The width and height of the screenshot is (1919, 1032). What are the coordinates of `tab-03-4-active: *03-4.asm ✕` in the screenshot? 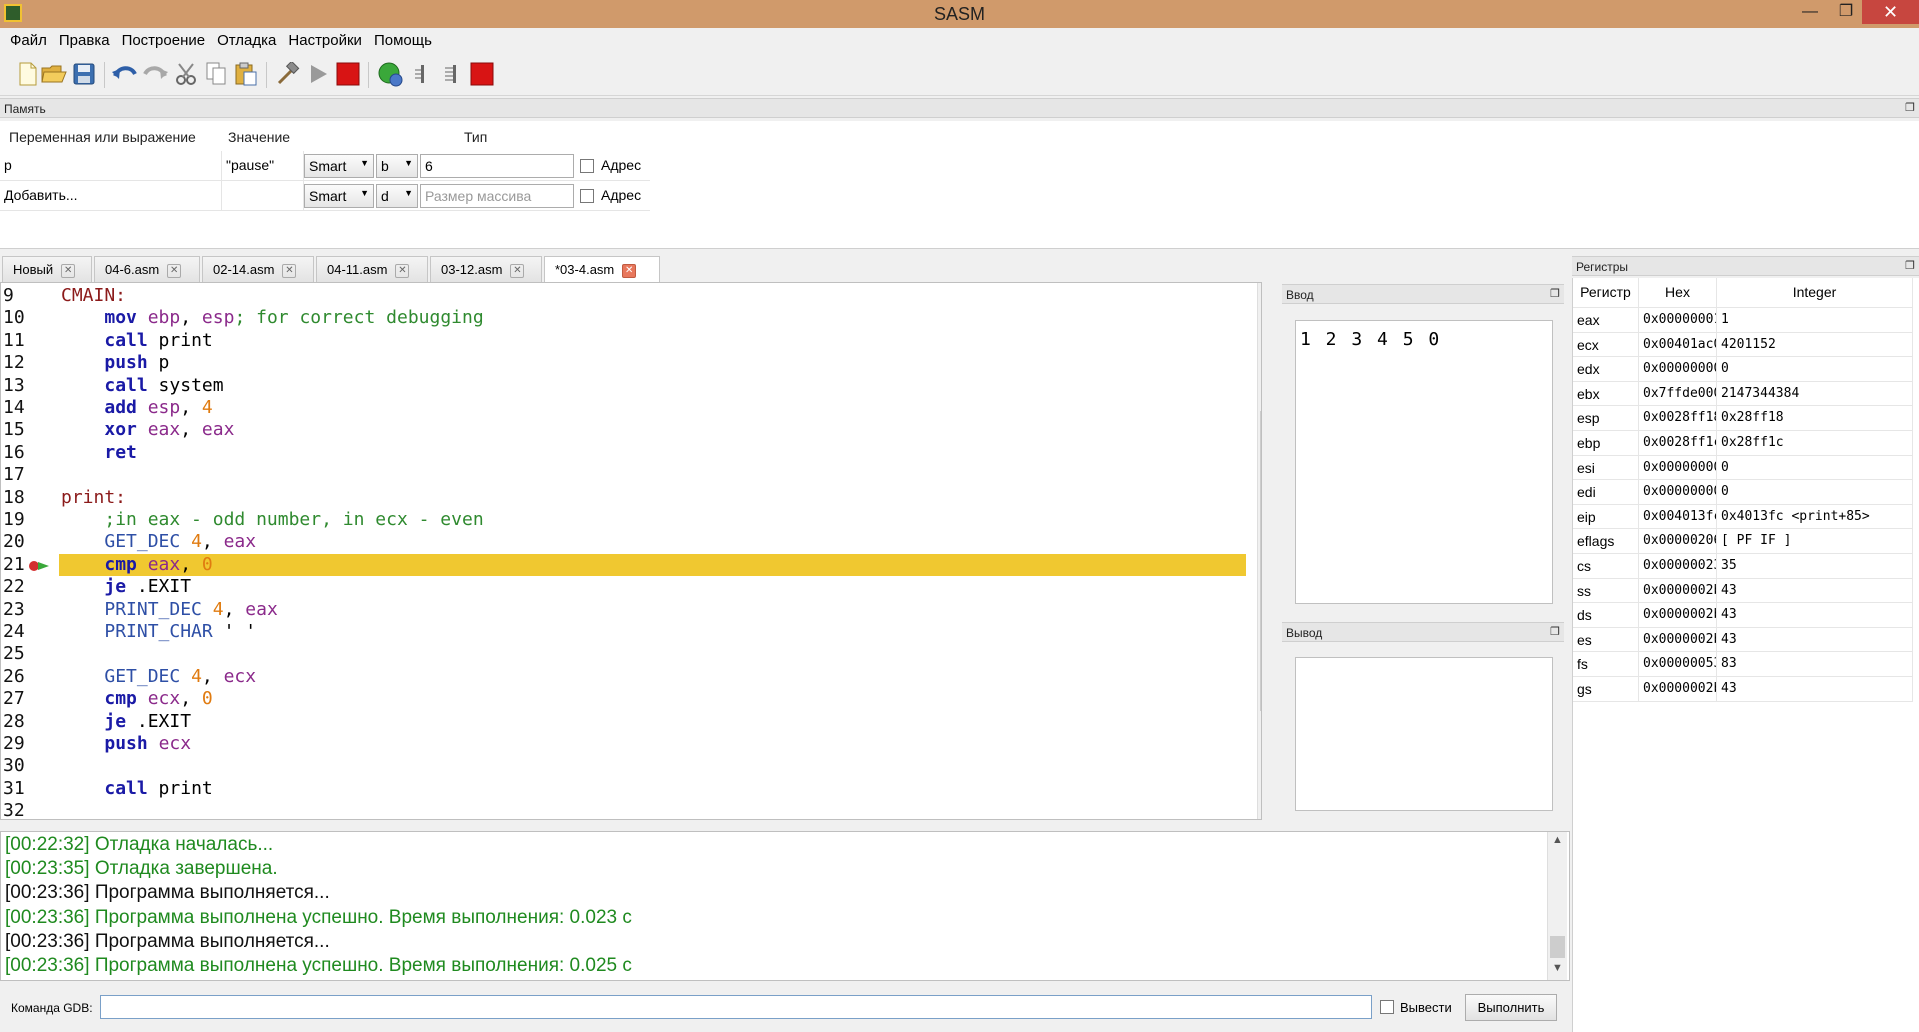 It's located at (602, 269).